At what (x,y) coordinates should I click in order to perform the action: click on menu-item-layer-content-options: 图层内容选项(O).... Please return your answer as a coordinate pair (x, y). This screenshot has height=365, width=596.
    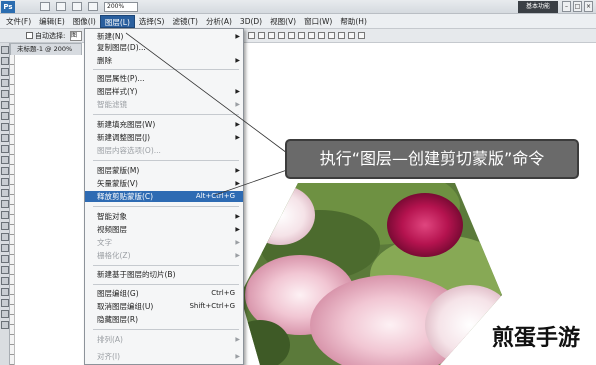
    Looking at the image, I should click on (164, 150).